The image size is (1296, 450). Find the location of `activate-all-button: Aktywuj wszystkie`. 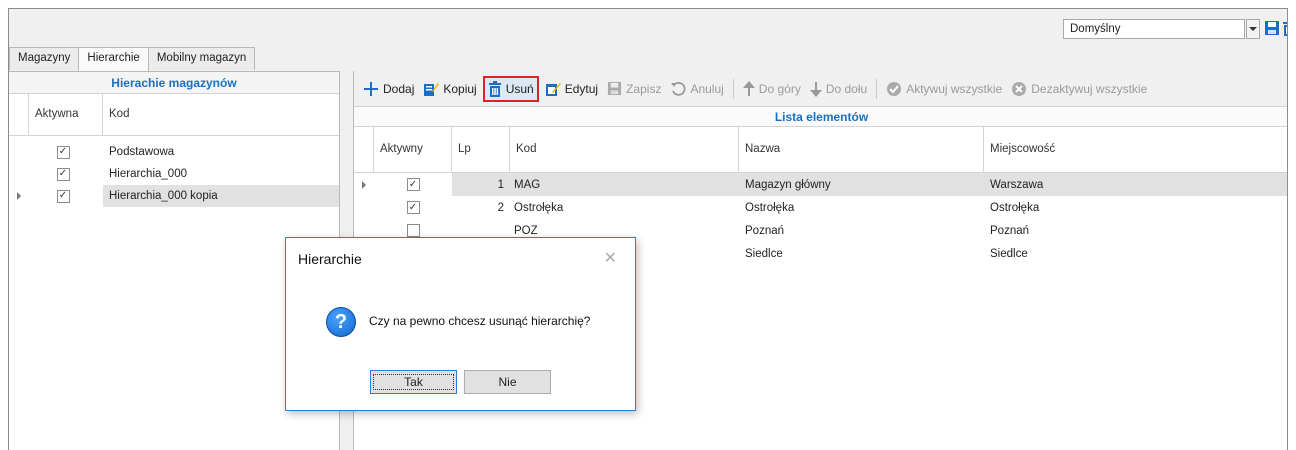

activate-all-button: Aktywuj wszystkie is located at coordinates (944, 89).